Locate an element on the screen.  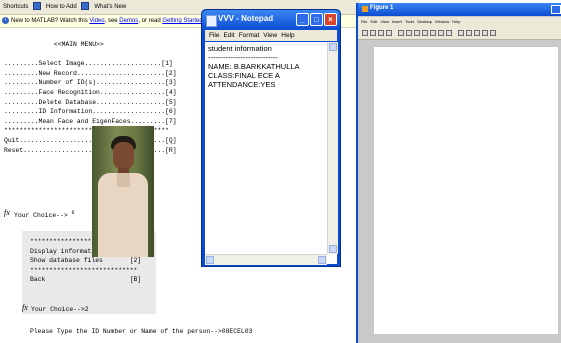
colorbar-icon is located at coordinates (469, 33).